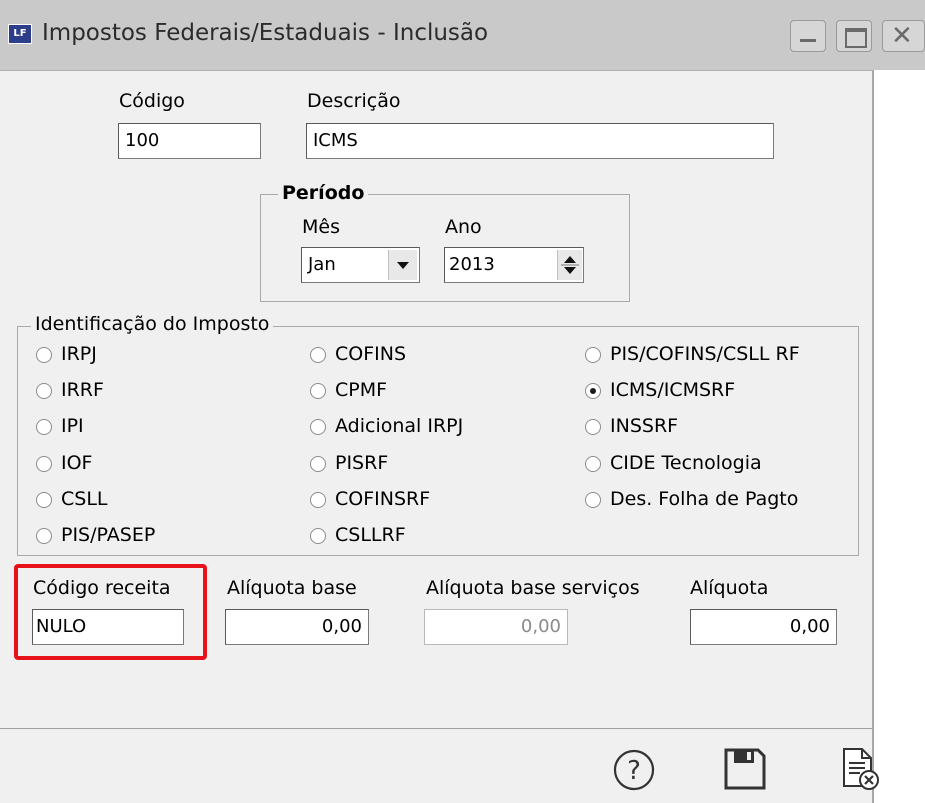  I want to click on help-icon: ?, so click(634, 770).